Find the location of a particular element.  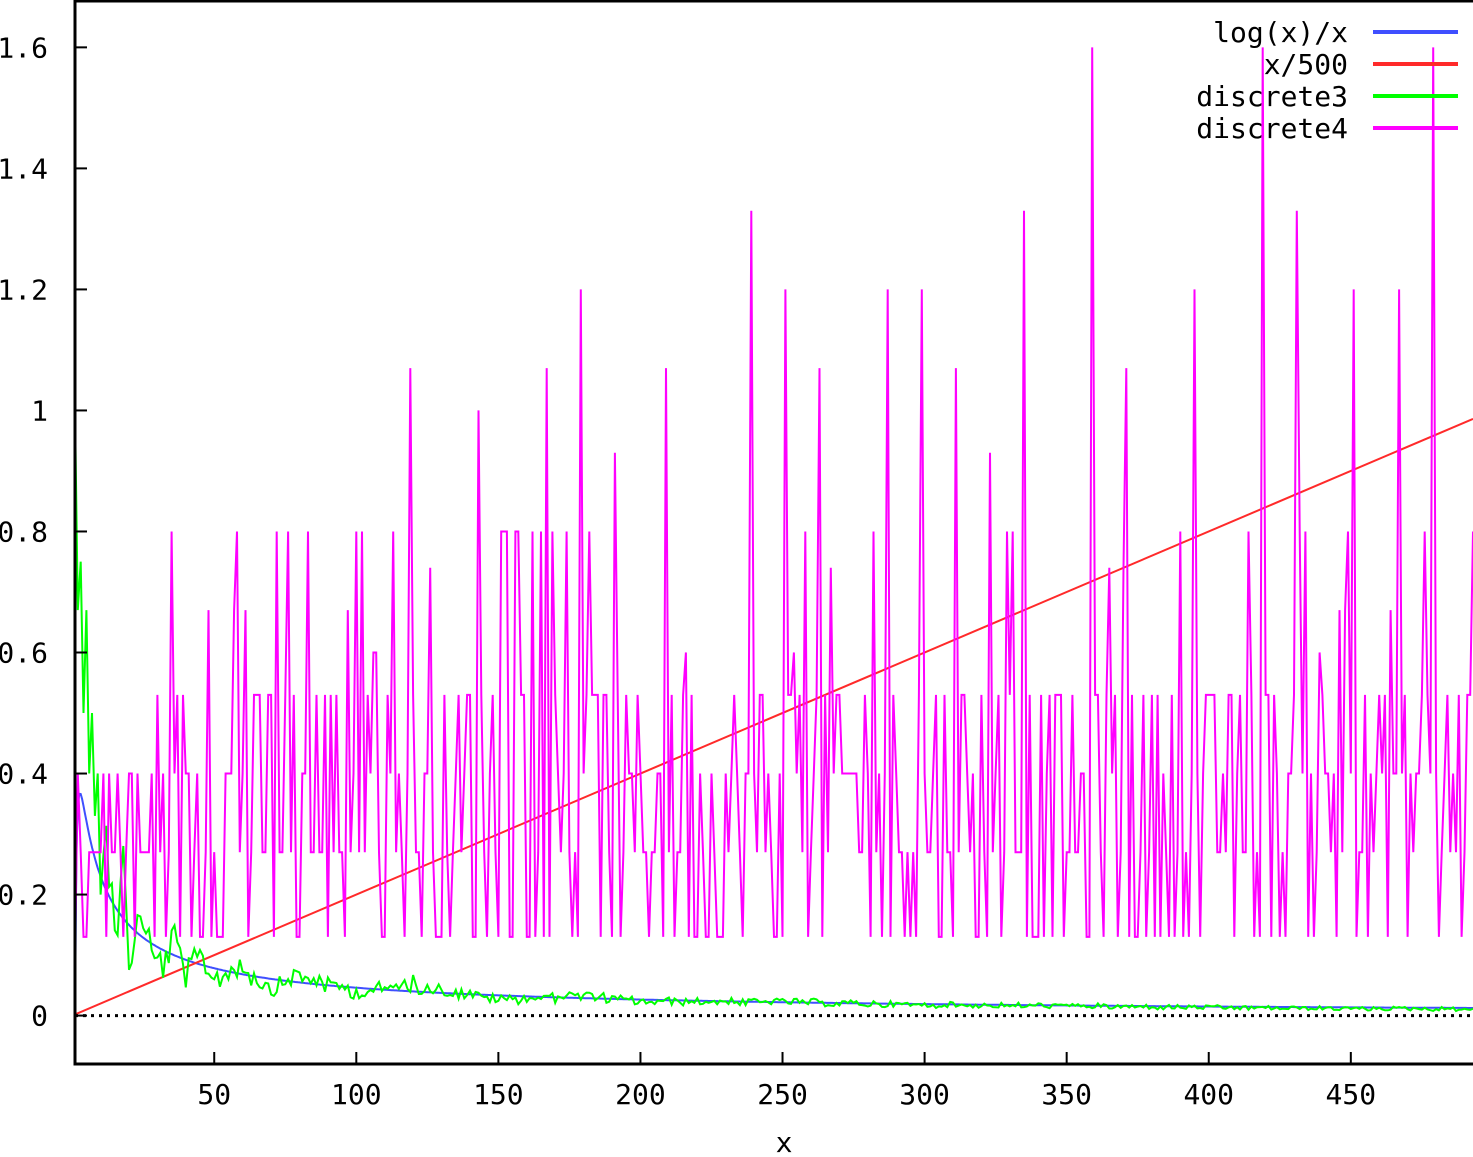

legend-label: discrete4 is located at coordinates (1272, 128).